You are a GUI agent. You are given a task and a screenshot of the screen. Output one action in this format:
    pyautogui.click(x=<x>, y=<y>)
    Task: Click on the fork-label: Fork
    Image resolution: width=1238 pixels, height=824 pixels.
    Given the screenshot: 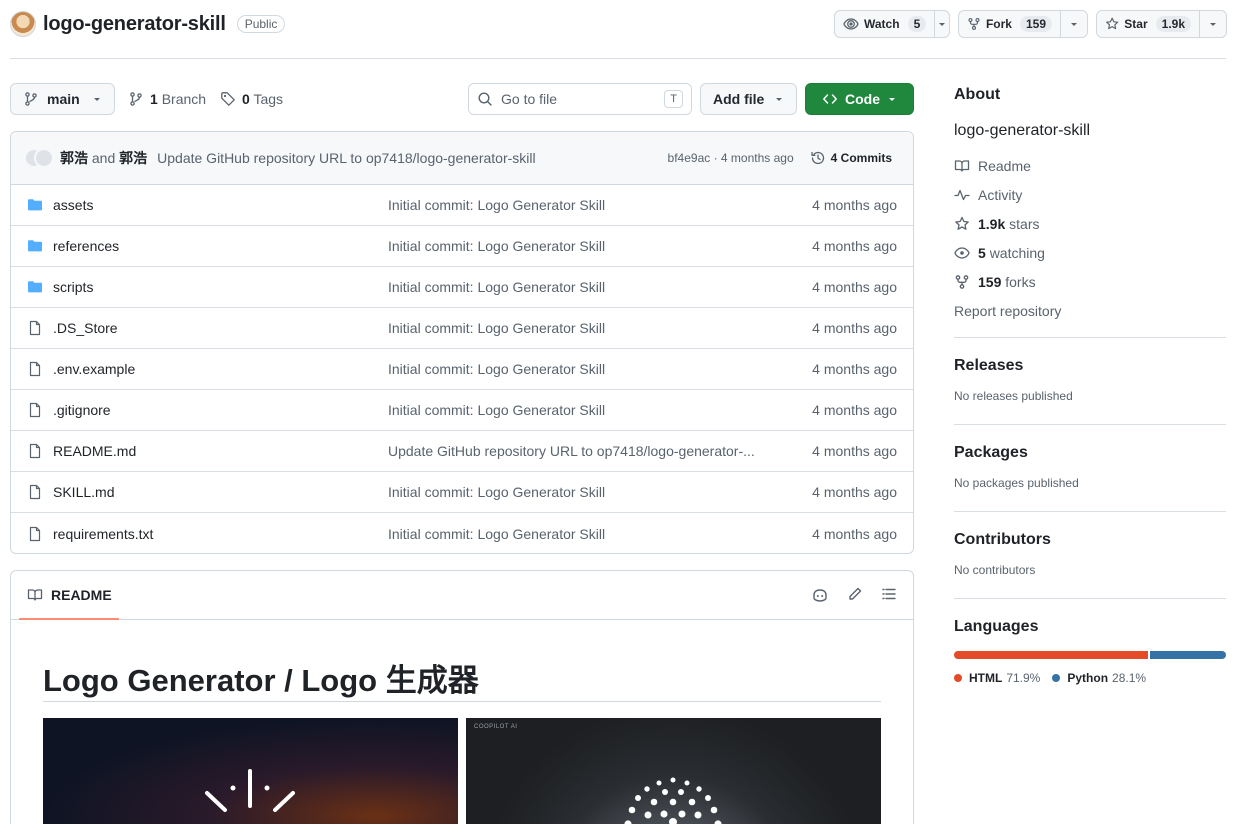 What is the action you would take?
    pyautogui.click(x=998, y=24)
    